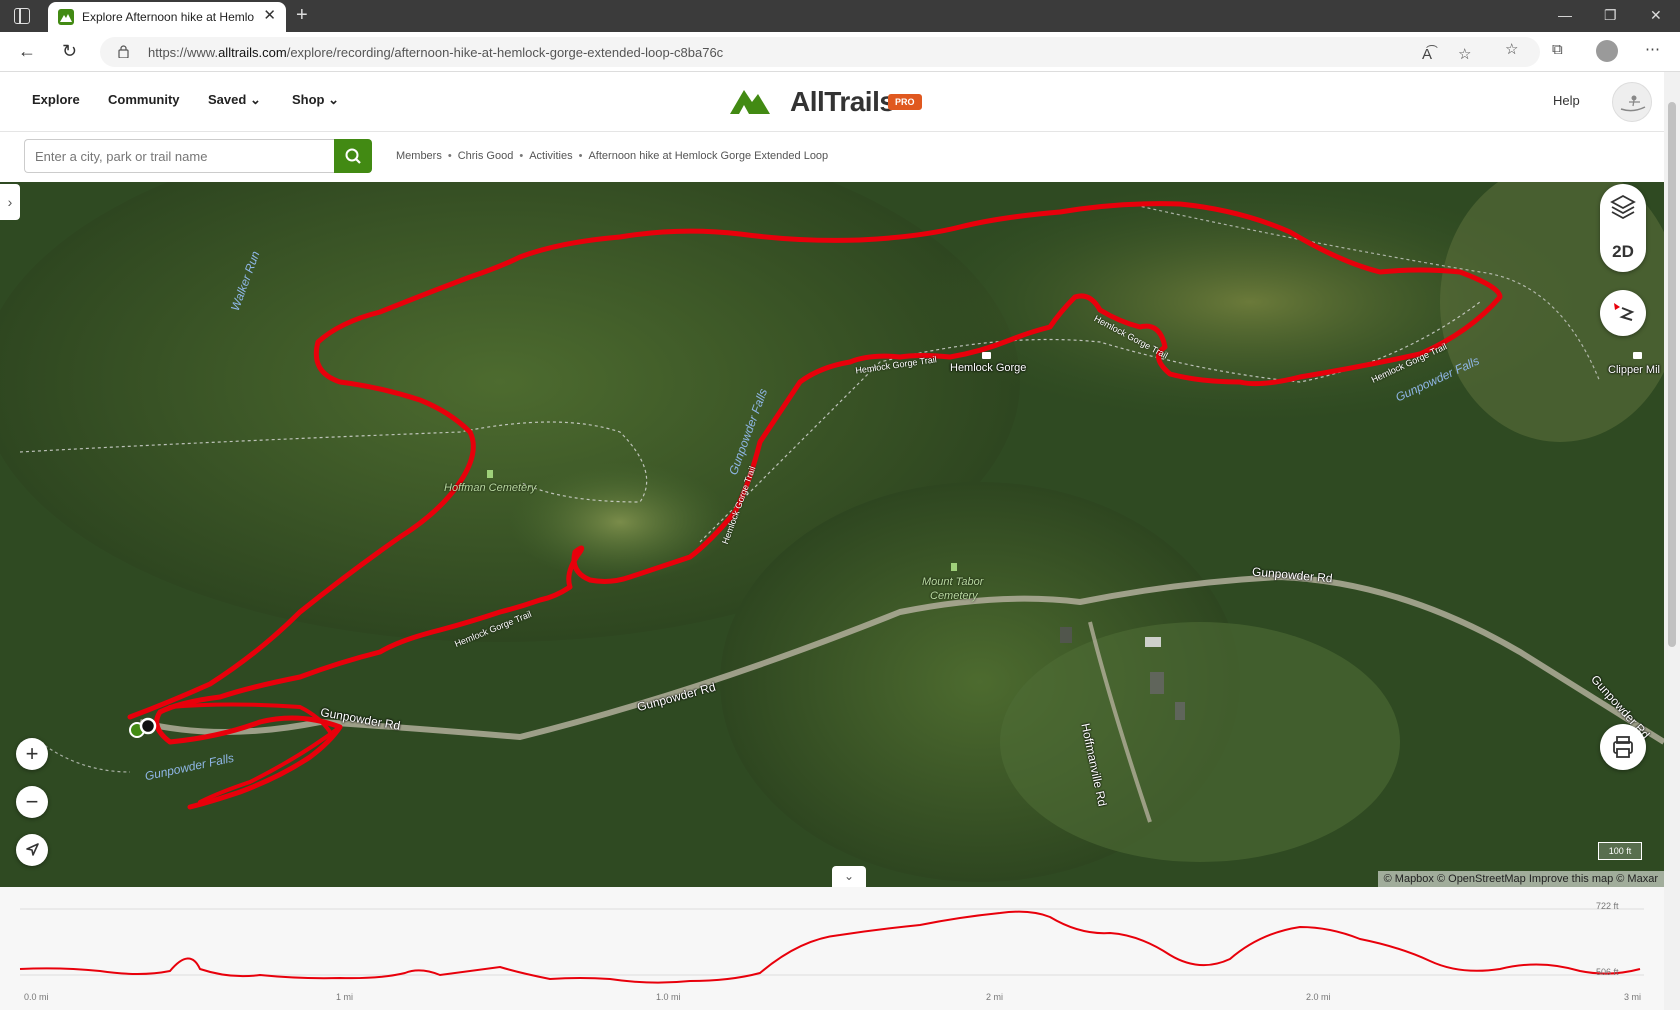  I want to click on compass-icon, so click(1624, 312).